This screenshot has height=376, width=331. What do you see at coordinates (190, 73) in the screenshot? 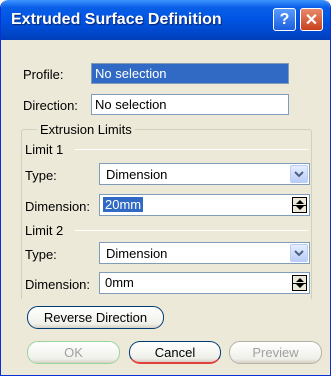
I see `profile-field: No selection` at bounding box center [190, 73].